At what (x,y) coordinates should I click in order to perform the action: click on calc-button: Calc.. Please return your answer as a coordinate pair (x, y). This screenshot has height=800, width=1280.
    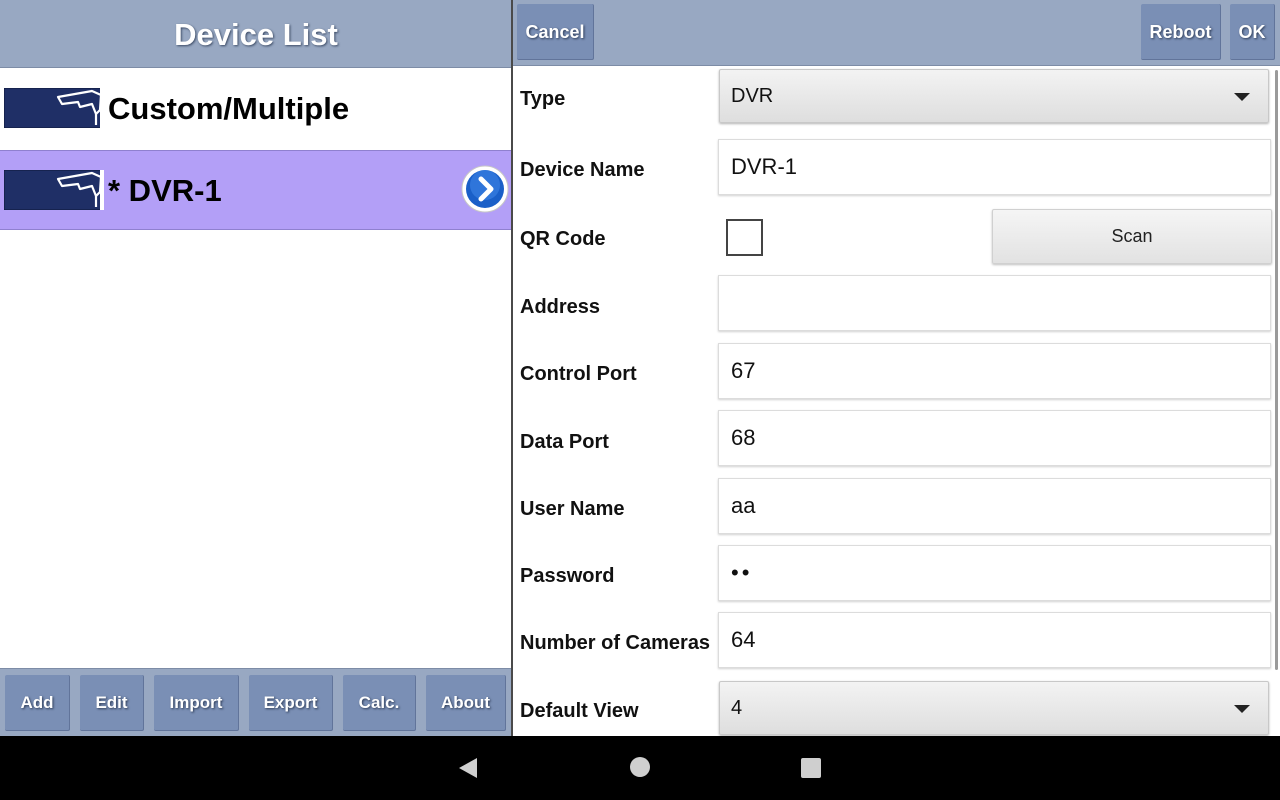
    Looking at the image, I should click on (379, 703).